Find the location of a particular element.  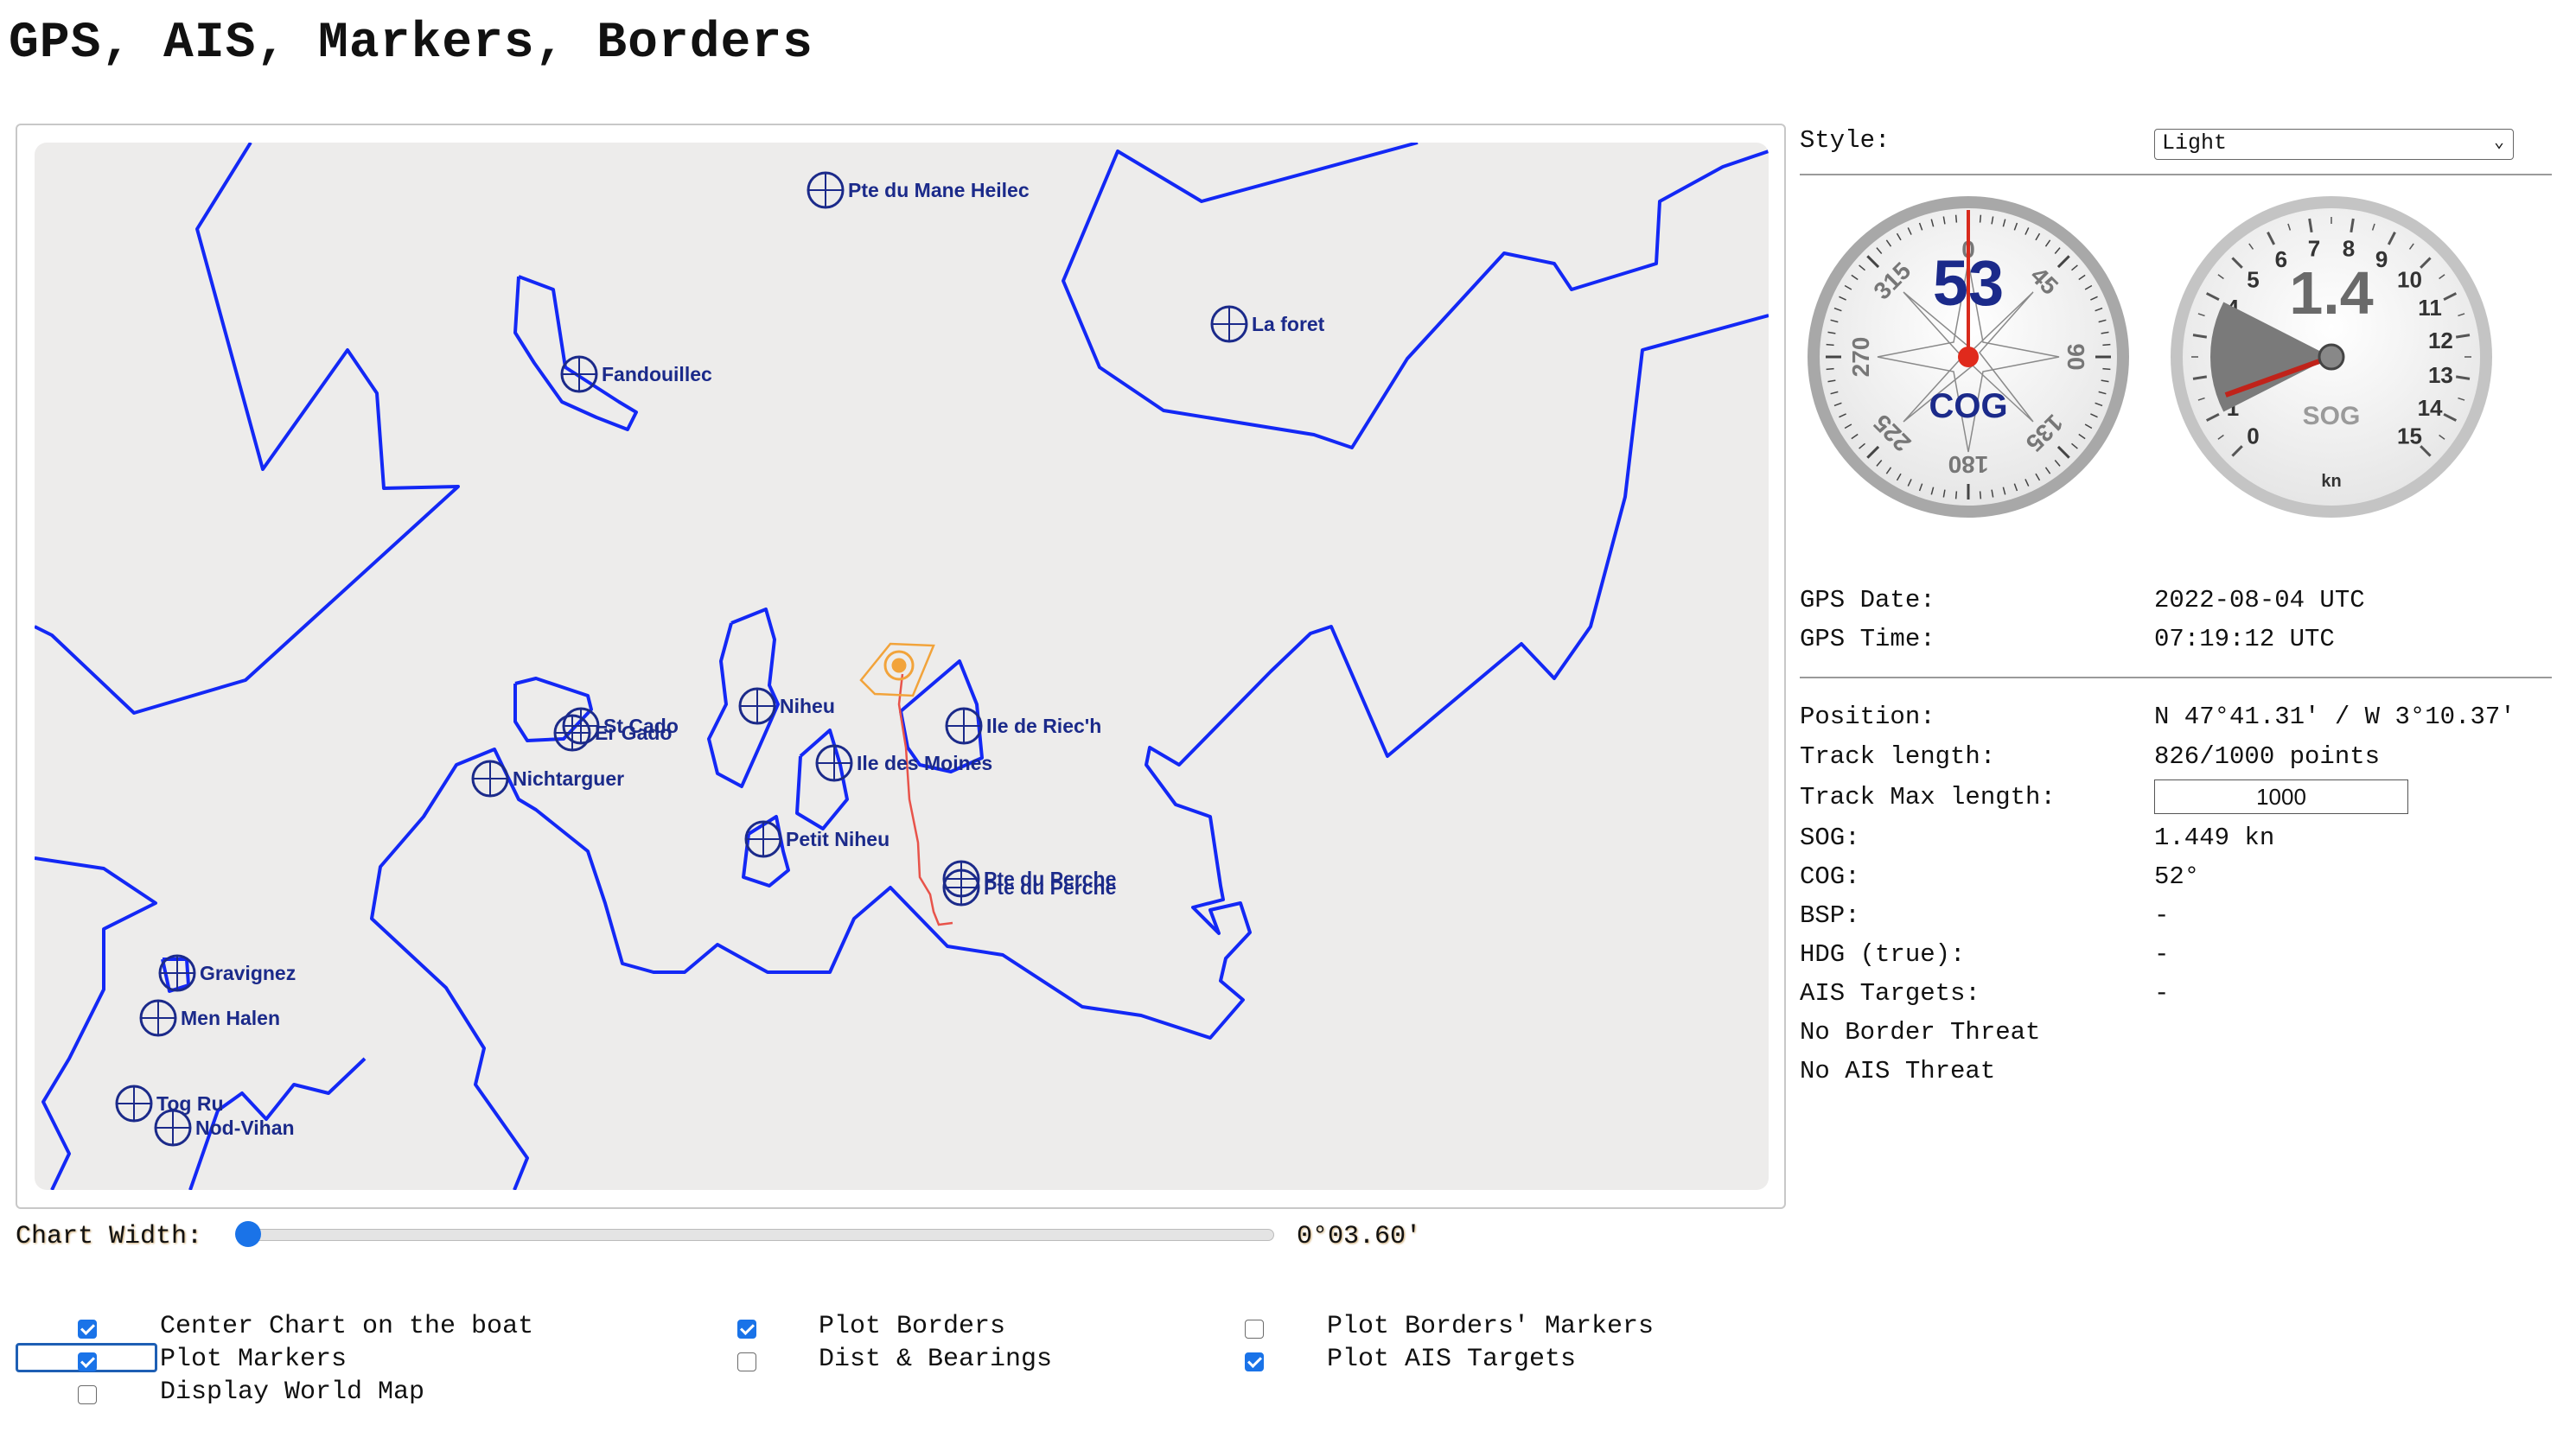

cog-gauge-value: 53 is located at coordinates (1968, 283).